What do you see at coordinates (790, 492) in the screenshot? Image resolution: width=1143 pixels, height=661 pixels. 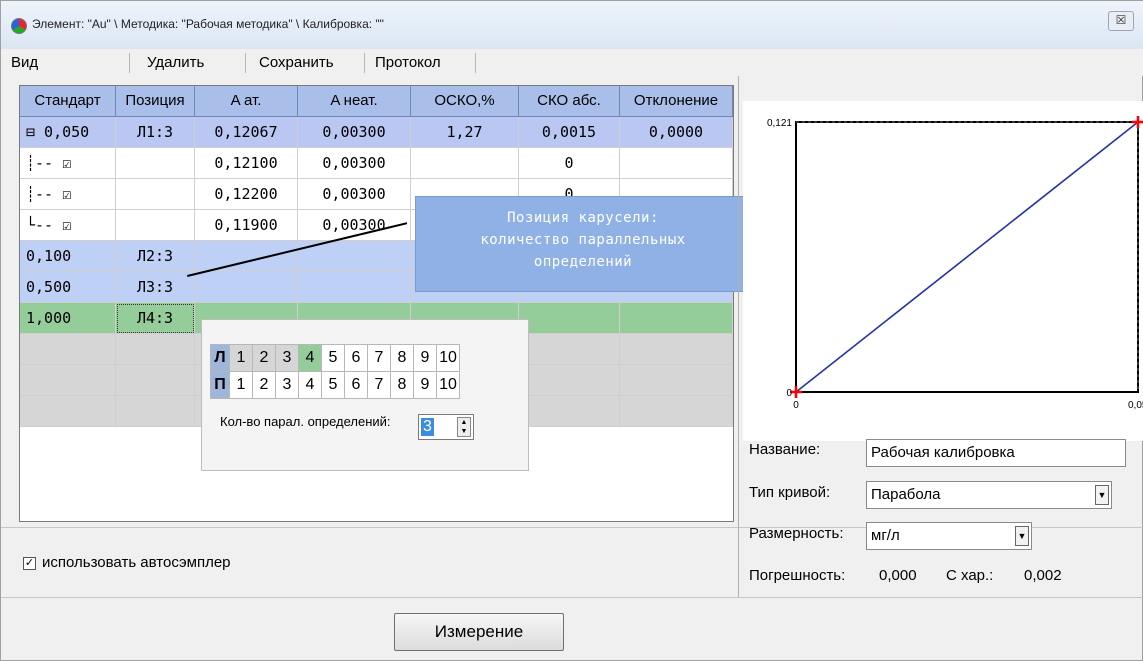 I see `curve-type-label: Тип кривой:` at bounding box center [790, 492].